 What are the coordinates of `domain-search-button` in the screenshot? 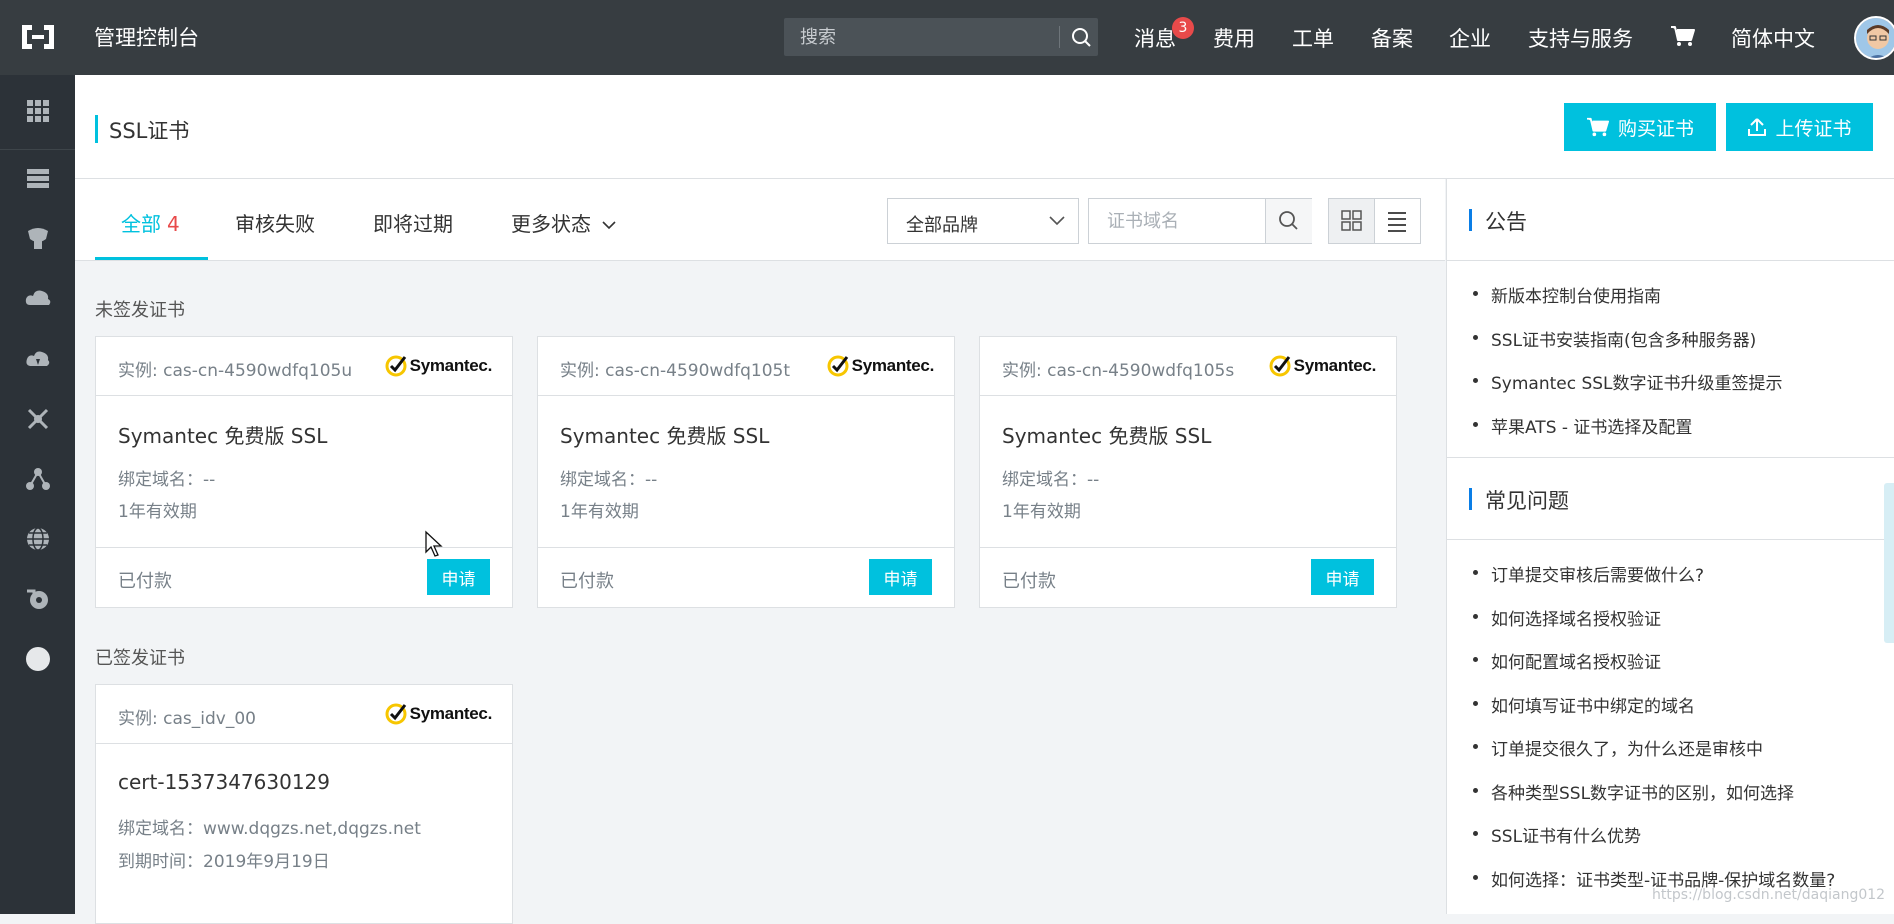 It's located at (1288, 221).